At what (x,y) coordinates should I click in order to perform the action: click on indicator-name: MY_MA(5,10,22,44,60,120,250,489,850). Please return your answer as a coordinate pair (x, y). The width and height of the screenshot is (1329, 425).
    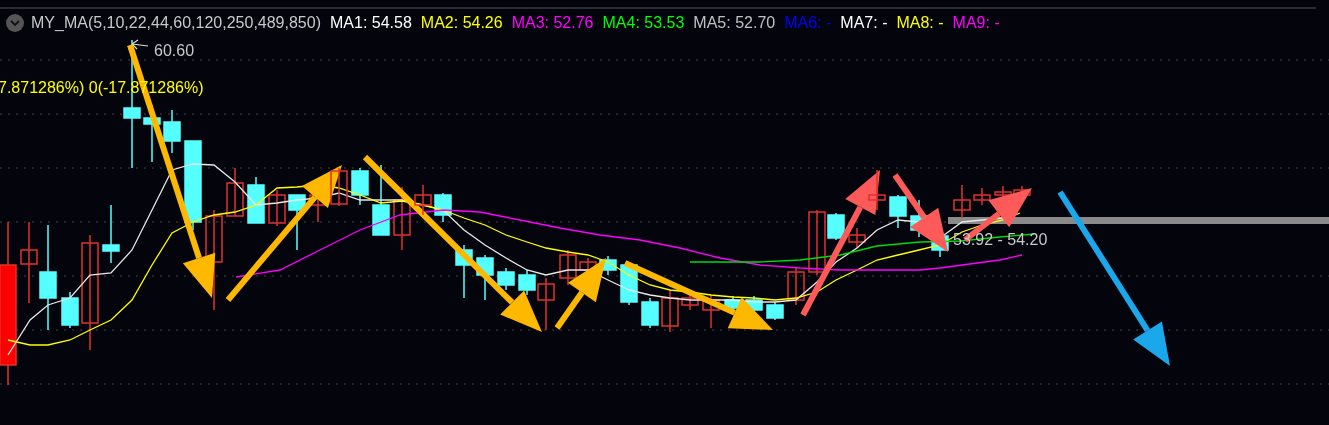
    Looking at the image, I should click on (176, 23).